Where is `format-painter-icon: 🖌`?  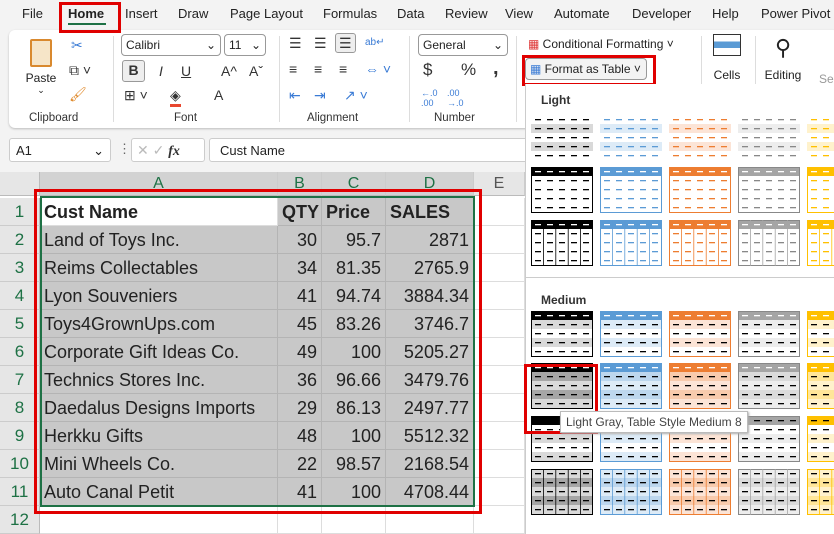 format-painter-icon: 🖌 is located at coordinates (78, 94).